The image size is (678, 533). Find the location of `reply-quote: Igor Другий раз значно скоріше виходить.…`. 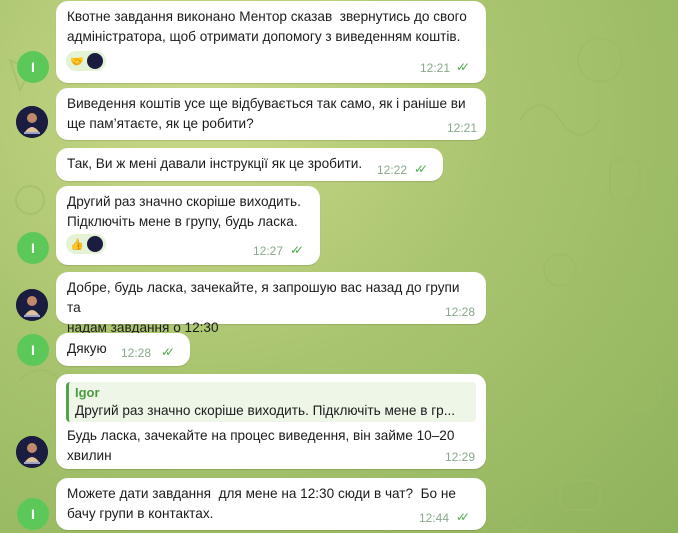

reply-quote: Igor Другий раз значно скоріше виходить.… is located at coordinates (271, 402).